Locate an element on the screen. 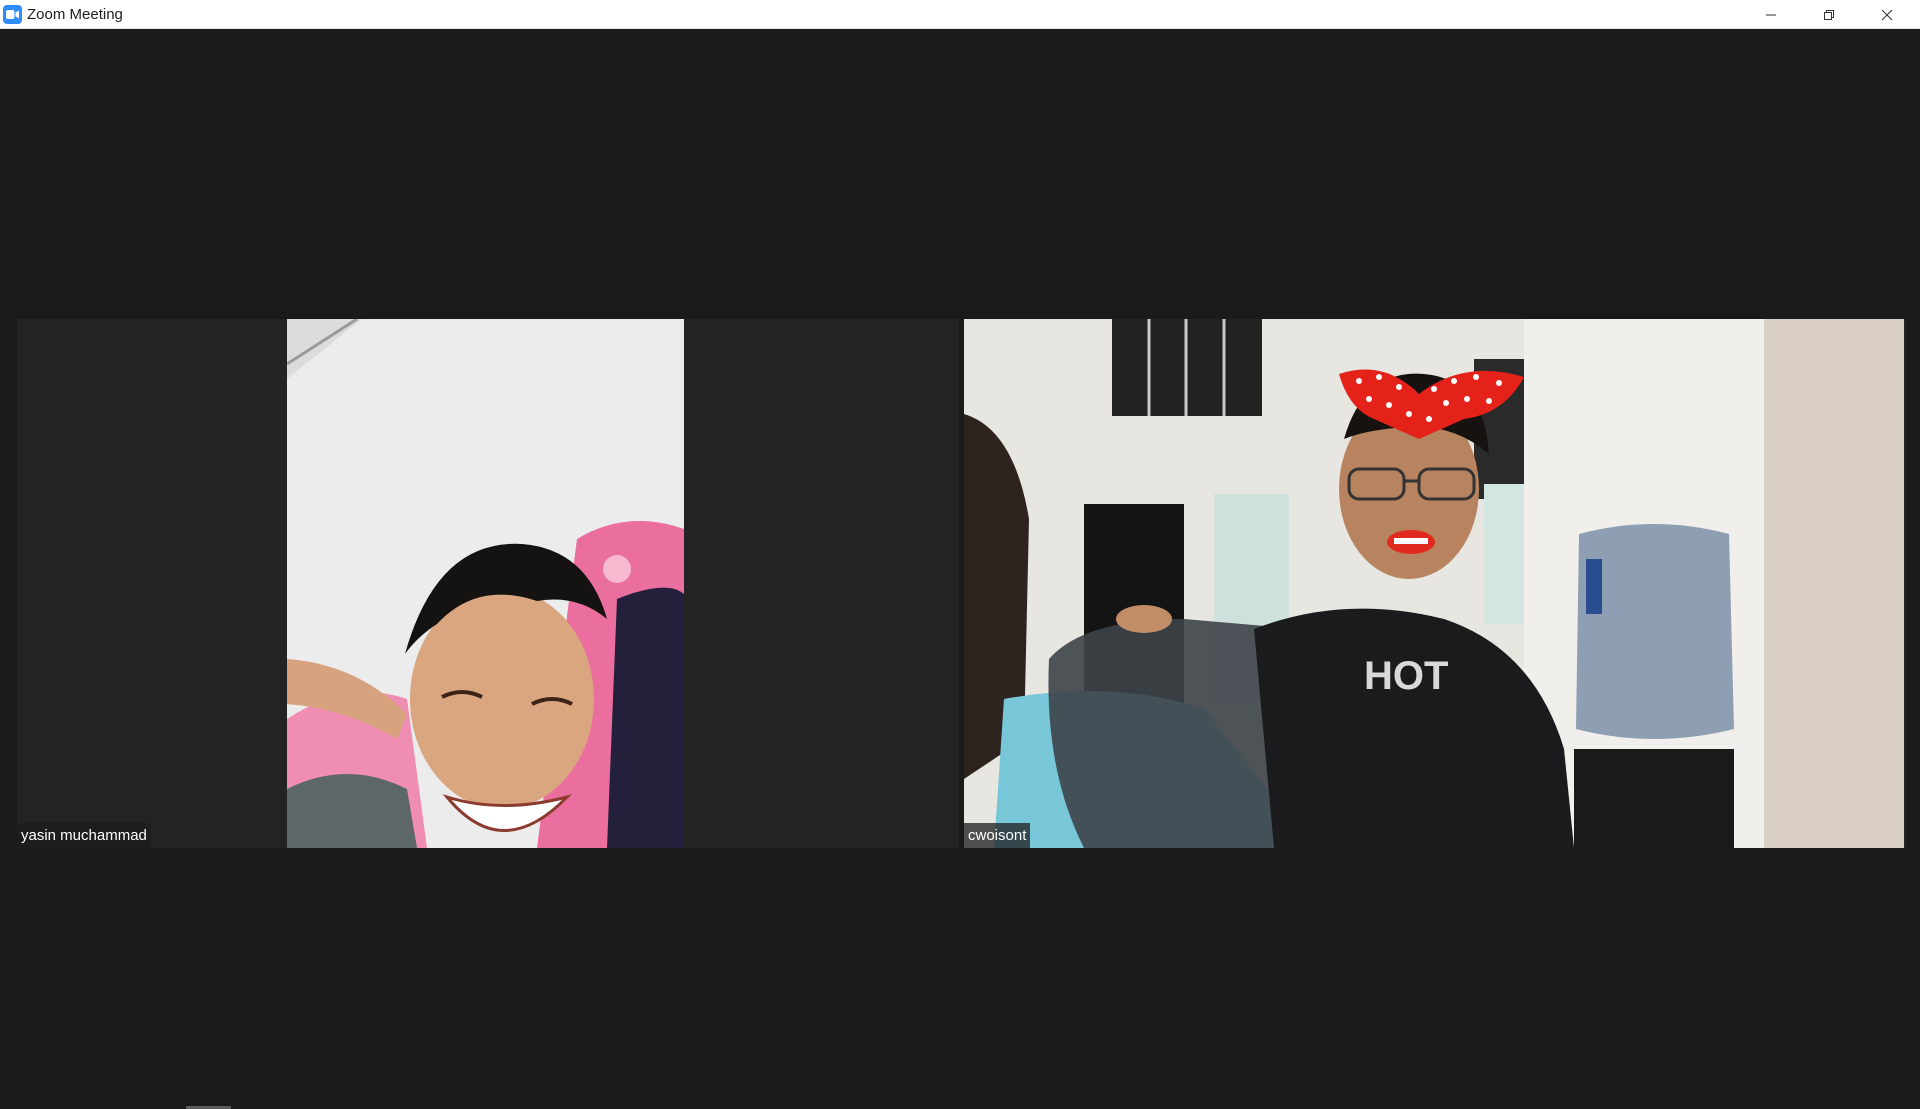 Image resolution: width=1920 pixels, height=1109 pixels. close-icon is located at coordinates (1887, 14).